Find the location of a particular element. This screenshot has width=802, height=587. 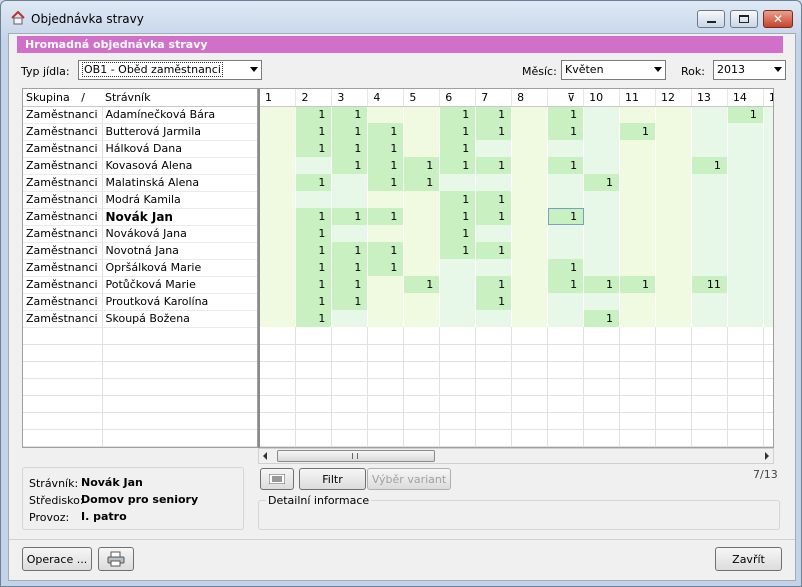

day-header-11: 11 is located at coordinates (637, 98).